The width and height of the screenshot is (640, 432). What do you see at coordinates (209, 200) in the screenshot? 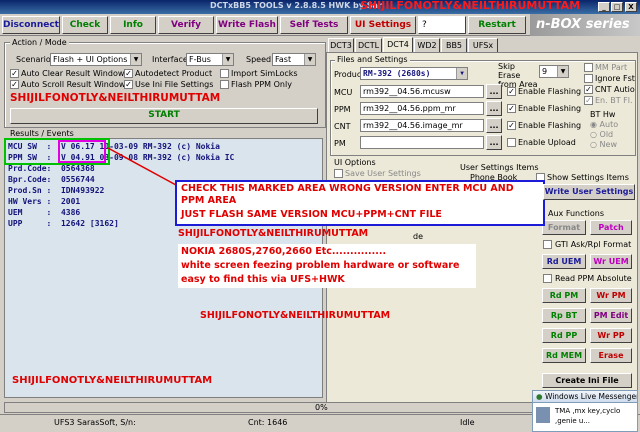
I see `annotation-line-2: PPM AREA` at bounding box center [209, 200].